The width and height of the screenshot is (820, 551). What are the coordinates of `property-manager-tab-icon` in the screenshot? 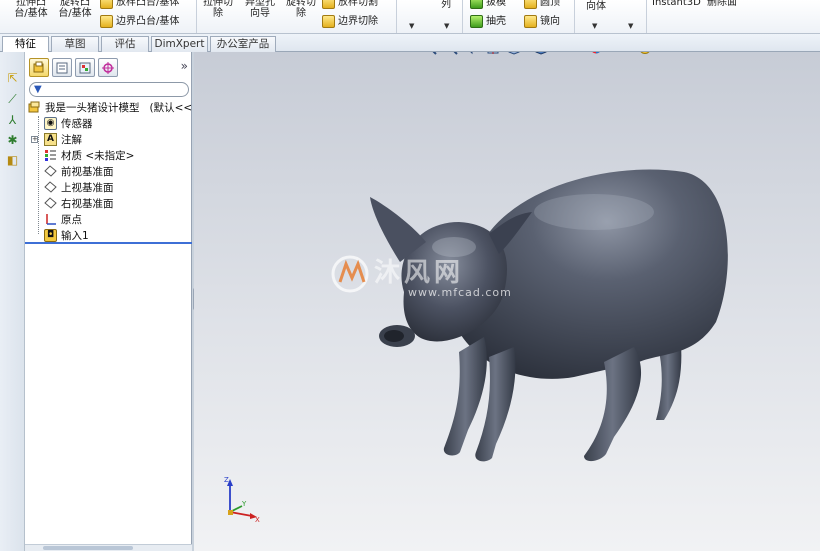 It's located at (62, 67).